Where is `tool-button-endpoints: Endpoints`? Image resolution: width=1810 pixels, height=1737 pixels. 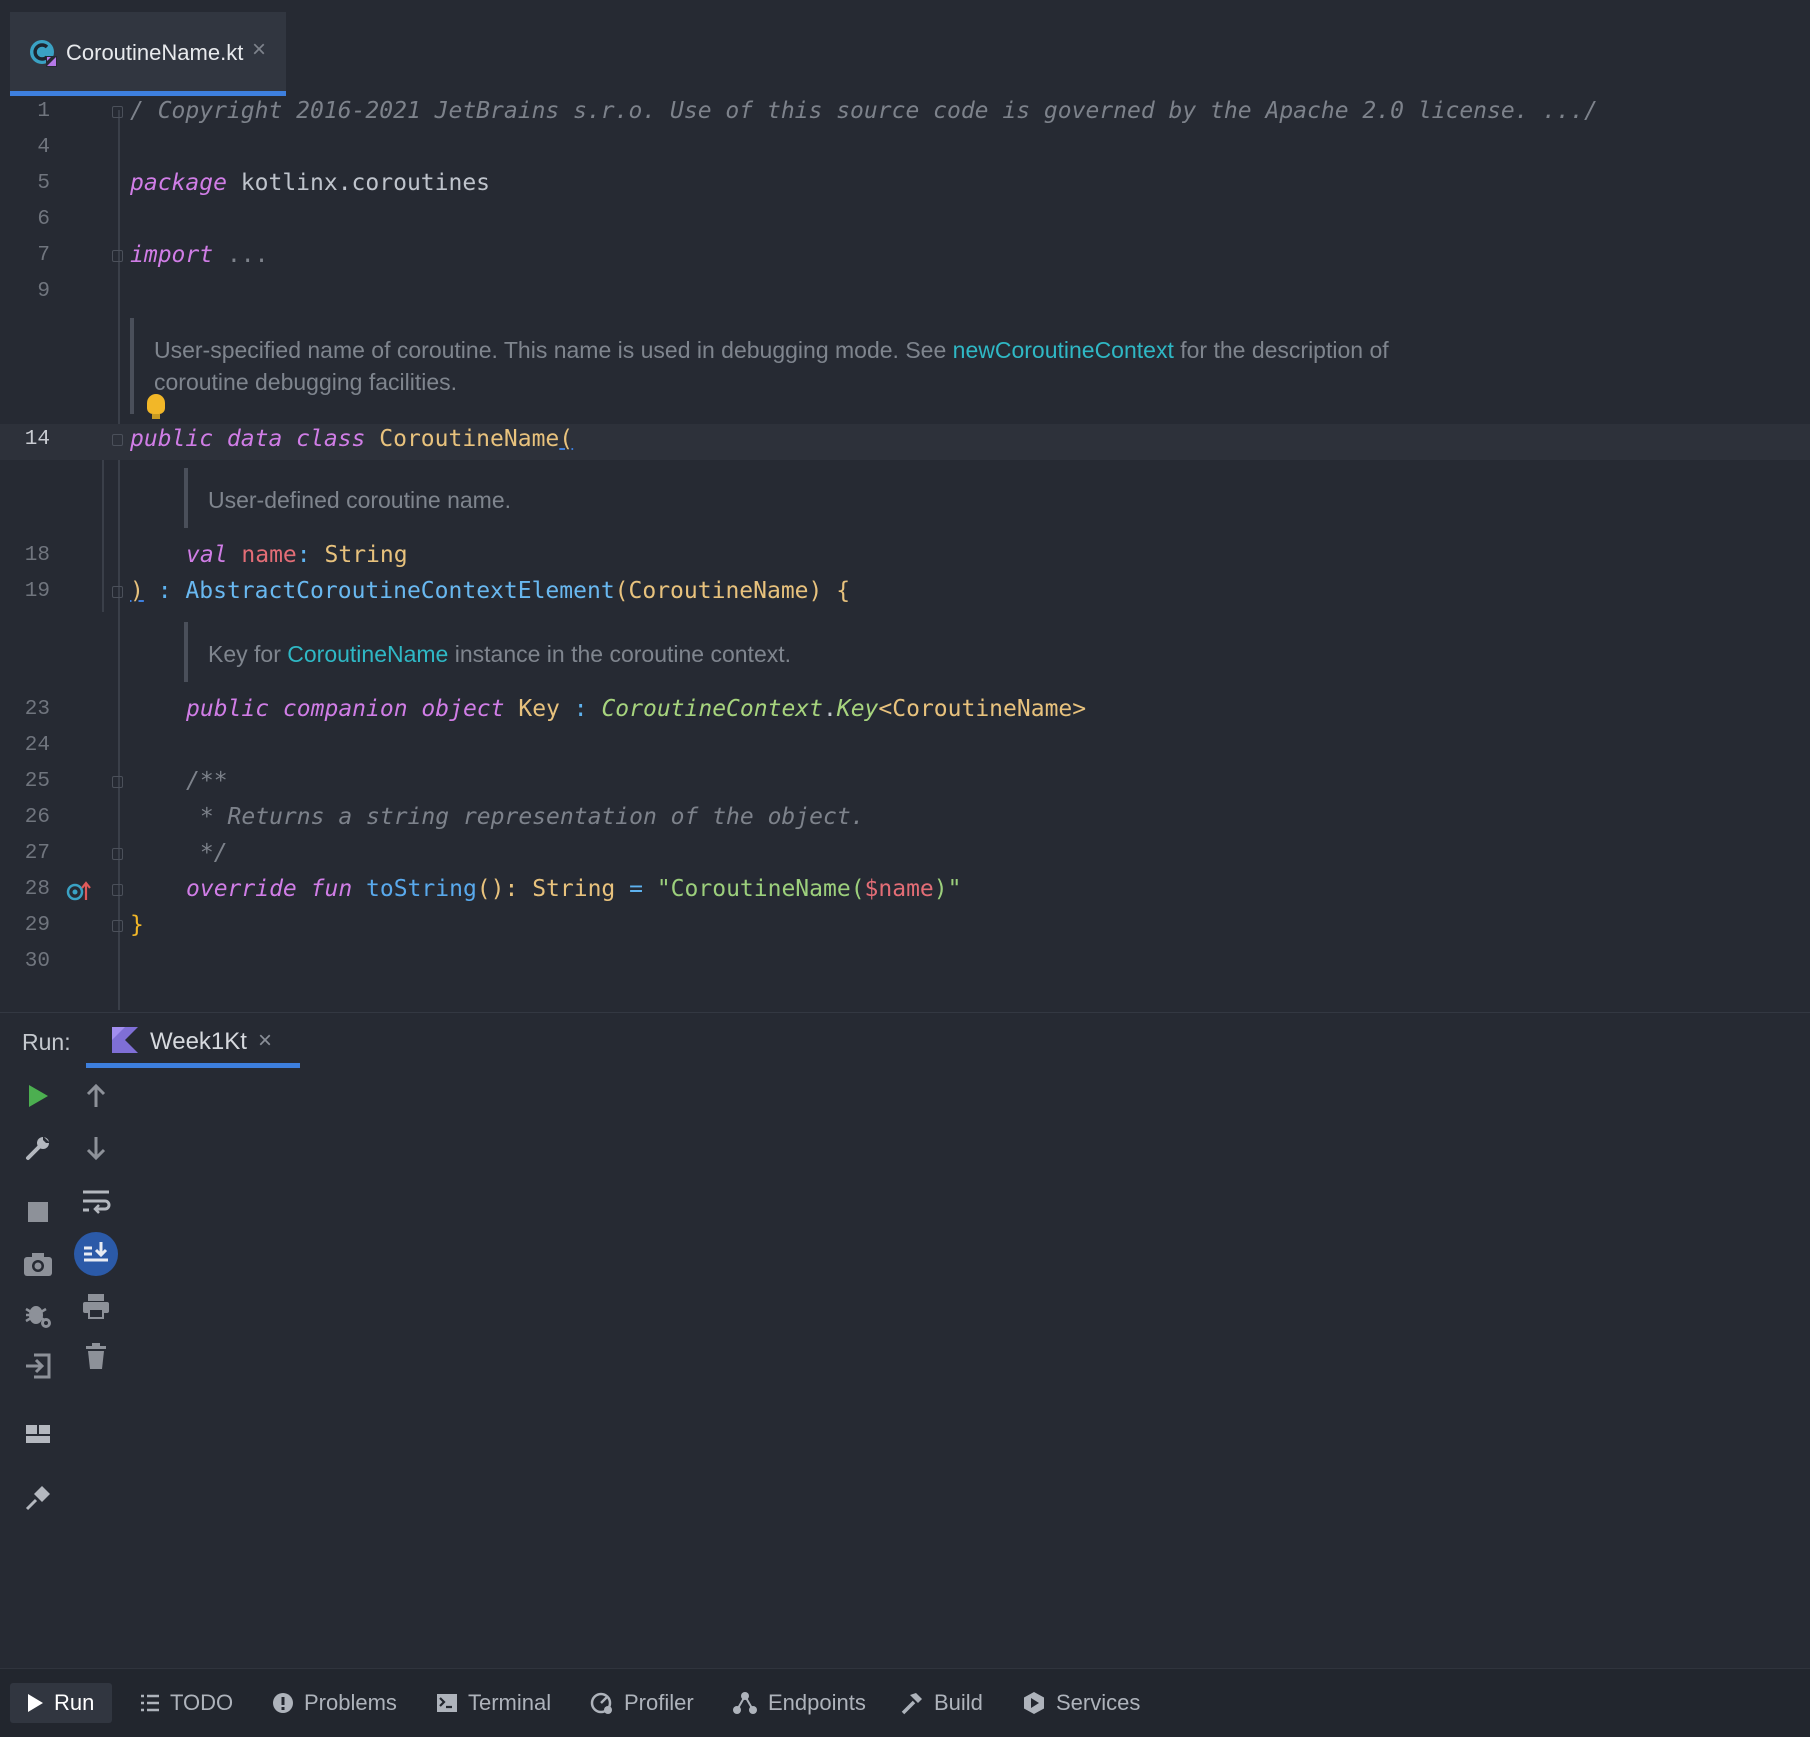
tool-button-endpoints: Endpoints is located at coordinates (799, 1703).